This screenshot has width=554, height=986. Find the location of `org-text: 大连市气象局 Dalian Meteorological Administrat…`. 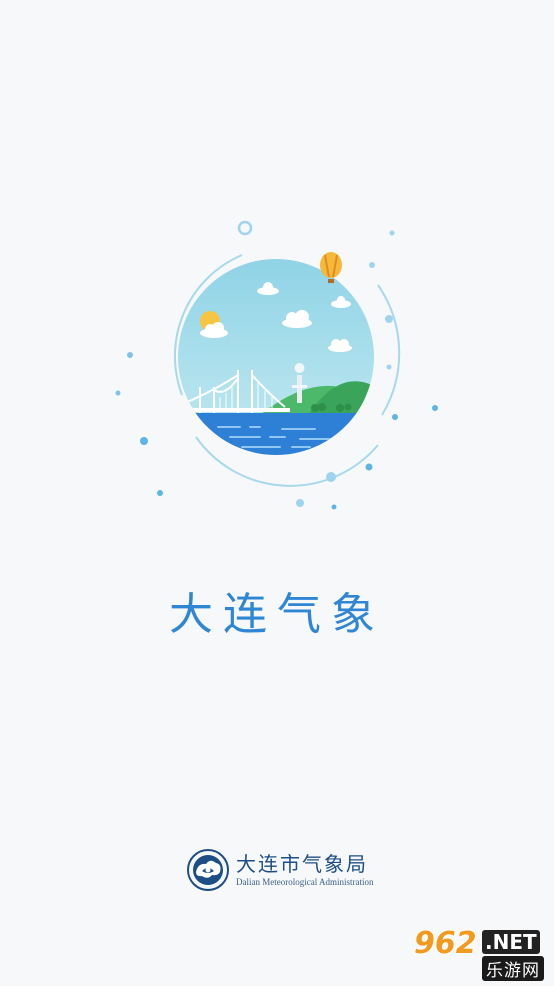

org-text: 大连市气象局 Dalian Meteorological Administrat… is located at coordinates (304, 870).